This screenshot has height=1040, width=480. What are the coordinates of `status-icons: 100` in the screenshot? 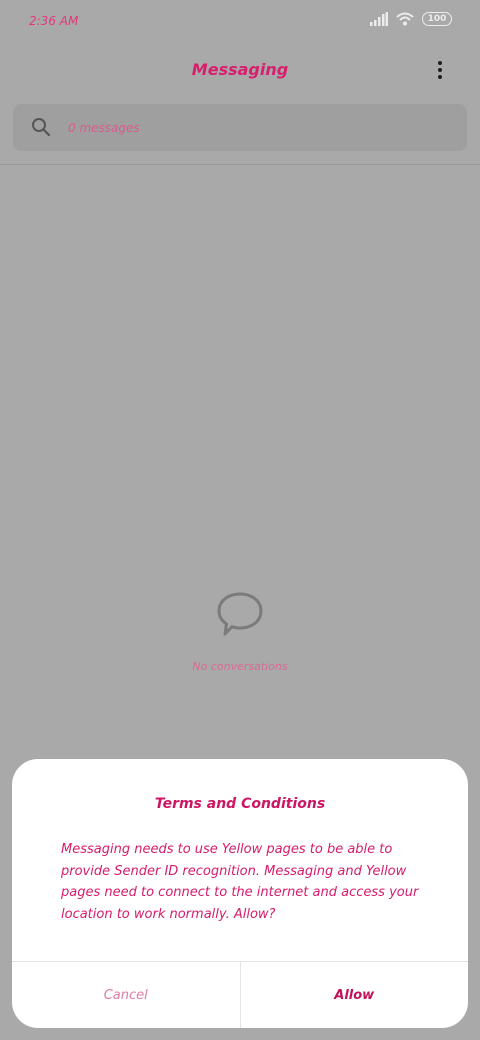 It's located at (411, 19).